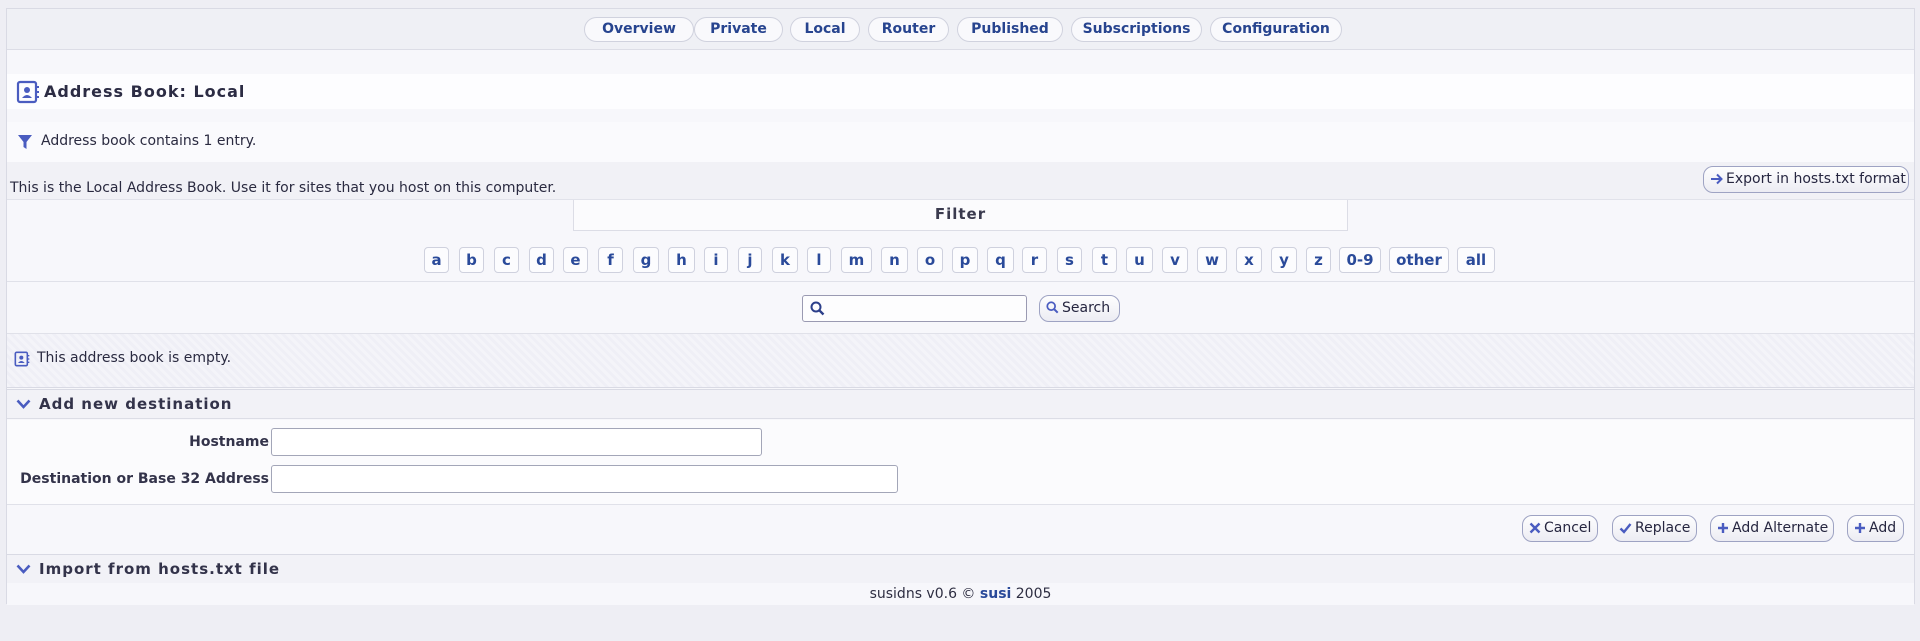 Image resolution: width=1920 pixels, height=641 pixels. Describe the element at coordinates (149, 141) in the screenshot. I see `entry-count-text: Address book contains 1 entry.` at that location.